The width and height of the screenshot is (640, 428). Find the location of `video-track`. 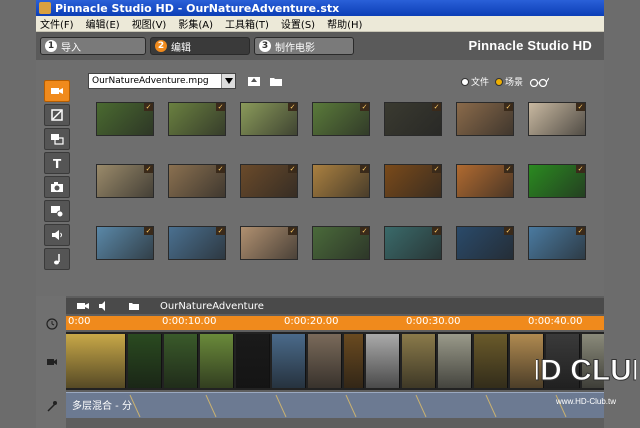

video-track is located at coordinates (335, 361).